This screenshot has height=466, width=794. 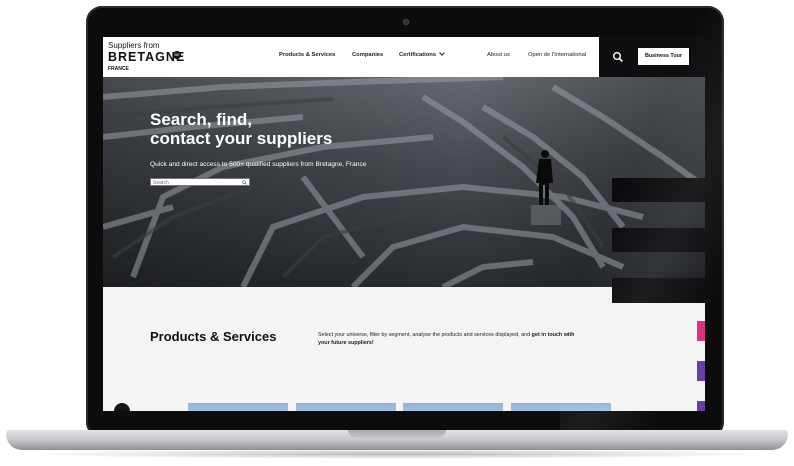 What do you see at coordinates (546, 187) in the screenshot?
I see `figure-silhouette` at bounding box center [546, 187].